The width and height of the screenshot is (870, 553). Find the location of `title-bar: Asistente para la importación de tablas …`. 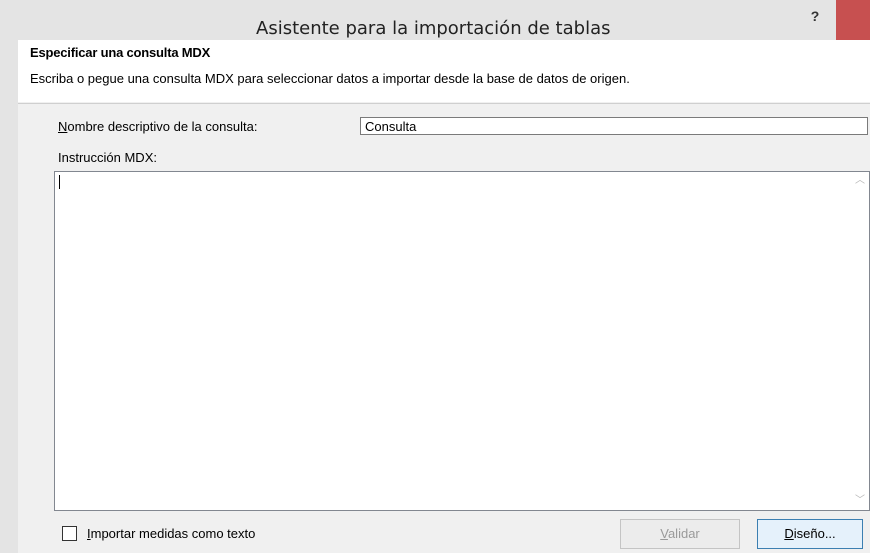

title-bar: Asistente para la importación de tablas … is located at coordinates (435, 20).